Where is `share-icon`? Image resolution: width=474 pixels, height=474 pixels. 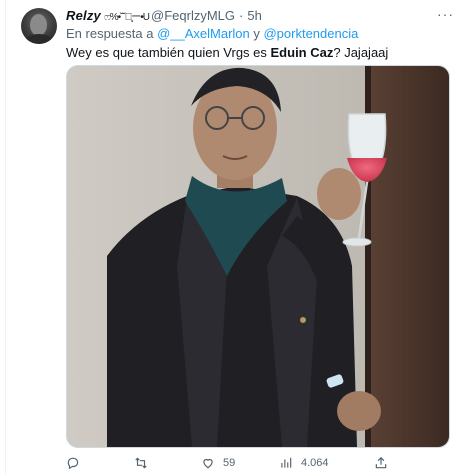 share-icon is located at coordinates (381, 462).